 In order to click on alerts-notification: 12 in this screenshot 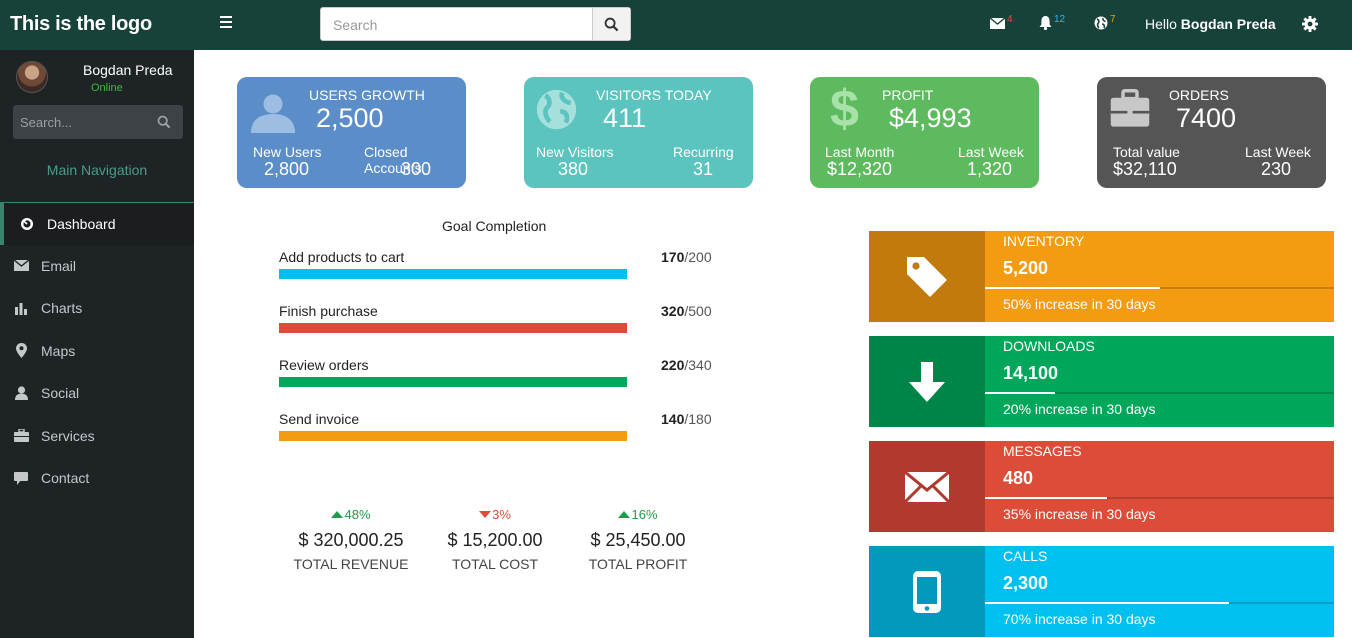, I will do `click(1052, 24)`.